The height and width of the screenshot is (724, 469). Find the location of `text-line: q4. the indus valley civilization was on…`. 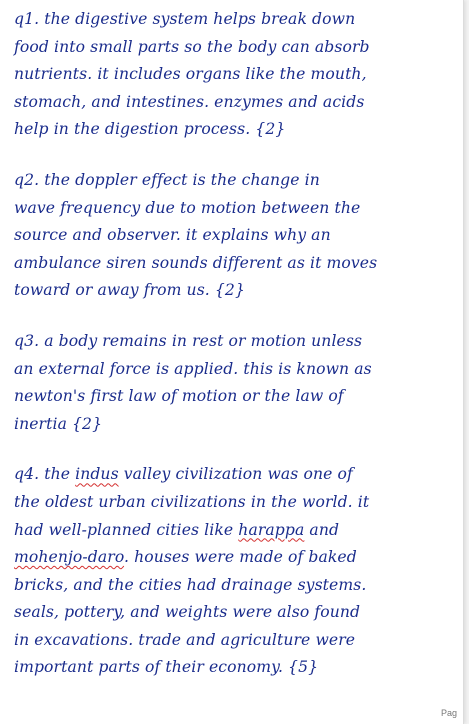

text-line: q4. the indus valley civilization was on… is located at coordinates (236, 475).